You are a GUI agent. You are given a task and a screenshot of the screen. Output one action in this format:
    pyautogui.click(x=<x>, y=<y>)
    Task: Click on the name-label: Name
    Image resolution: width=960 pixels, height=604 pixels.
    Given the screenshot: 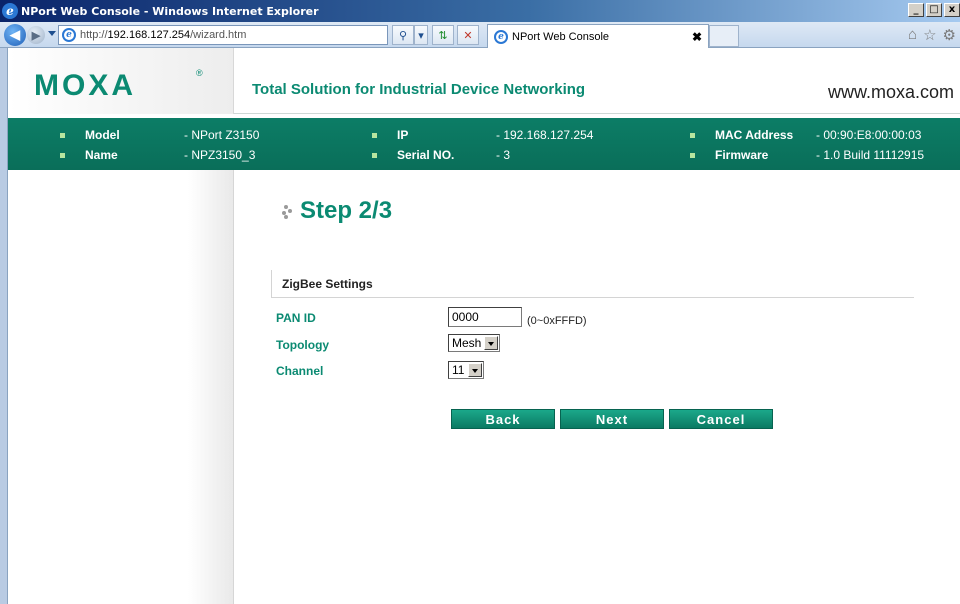 What is the action you would take?
    pyautogui.click(x=101, y=155)
    